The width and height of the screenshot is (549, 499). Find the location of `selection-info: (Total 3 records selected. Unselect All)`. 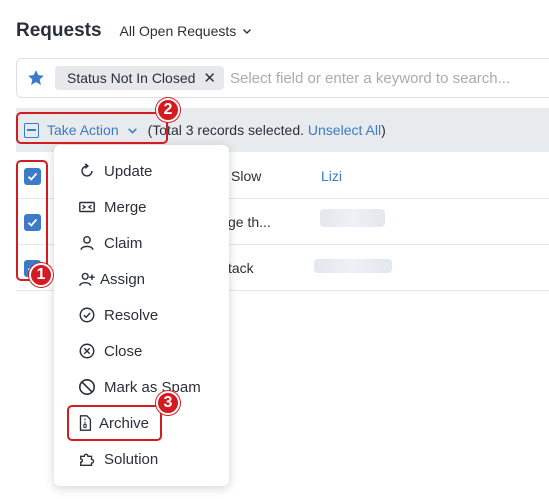

selection-info: (Total 3 records selected. Unselect All) is located at coordinates (266, 130).